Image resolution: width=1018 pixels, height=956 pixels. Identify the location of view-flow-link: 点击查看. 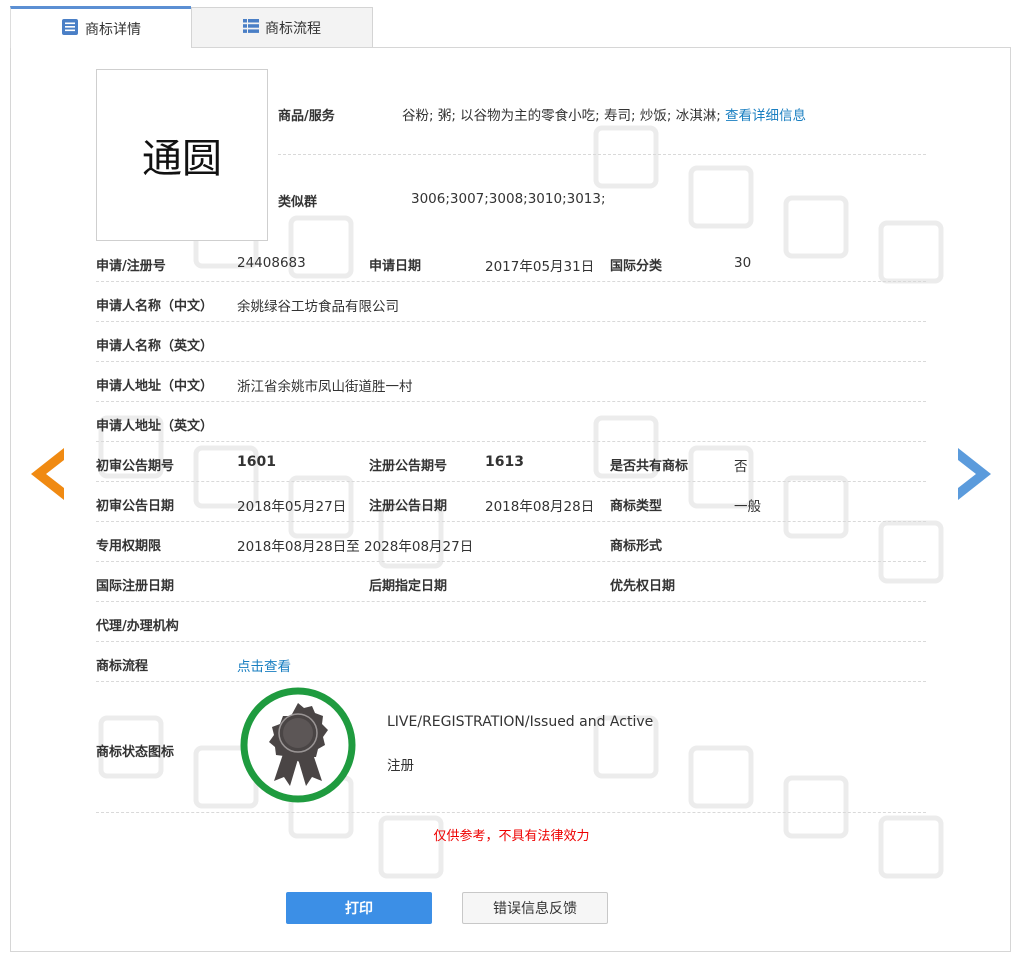
(264, 665).